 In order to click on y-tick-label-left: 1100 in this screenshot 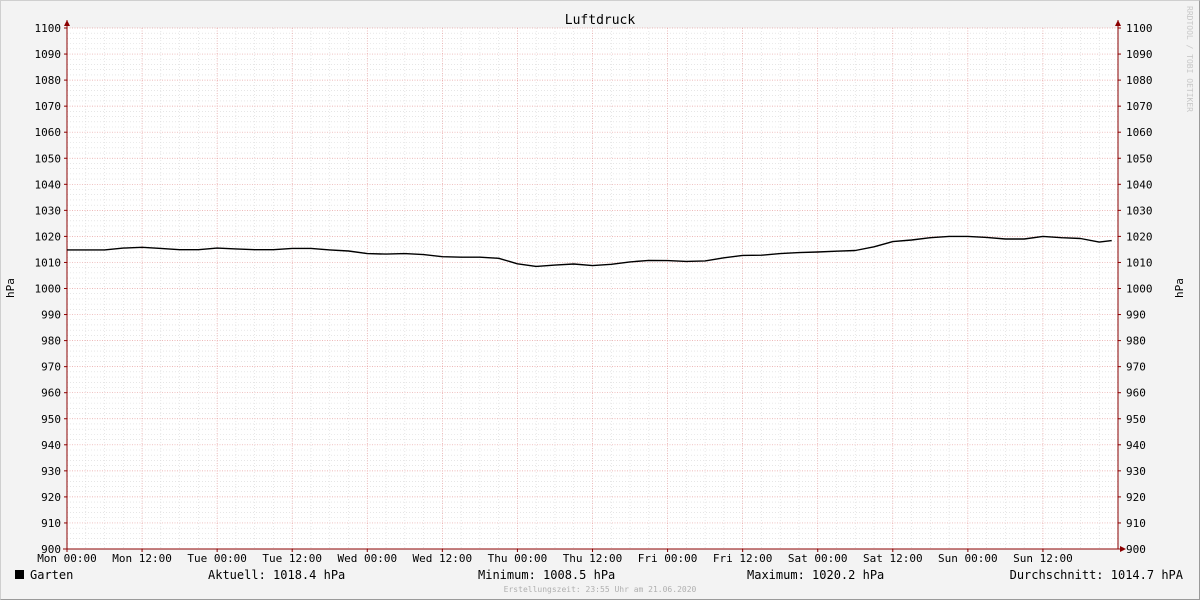, I will do `click(48, 28)`.